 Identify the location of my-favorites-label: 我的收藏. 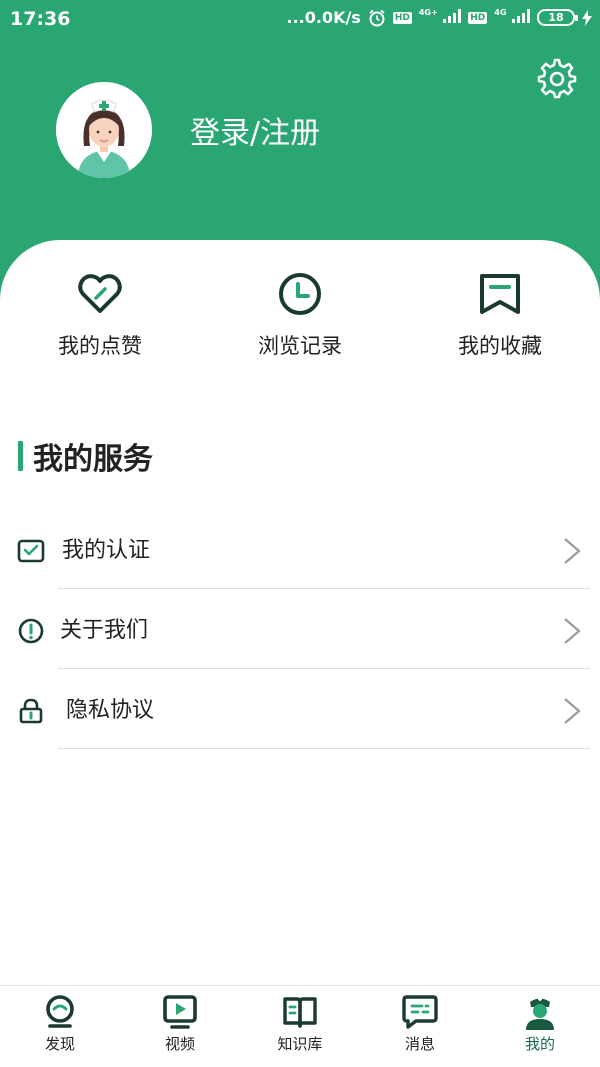
(500, 346).